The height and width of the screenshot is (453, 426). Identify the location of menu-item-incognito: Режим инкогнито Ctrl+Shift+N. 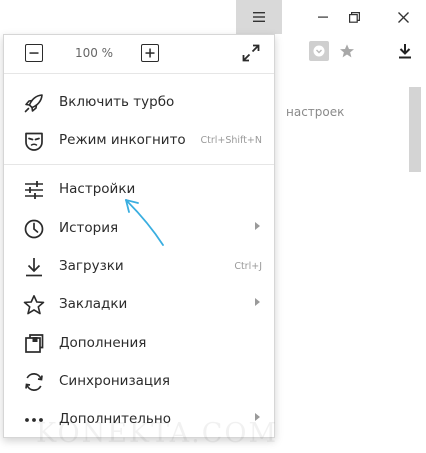
(139, 140).